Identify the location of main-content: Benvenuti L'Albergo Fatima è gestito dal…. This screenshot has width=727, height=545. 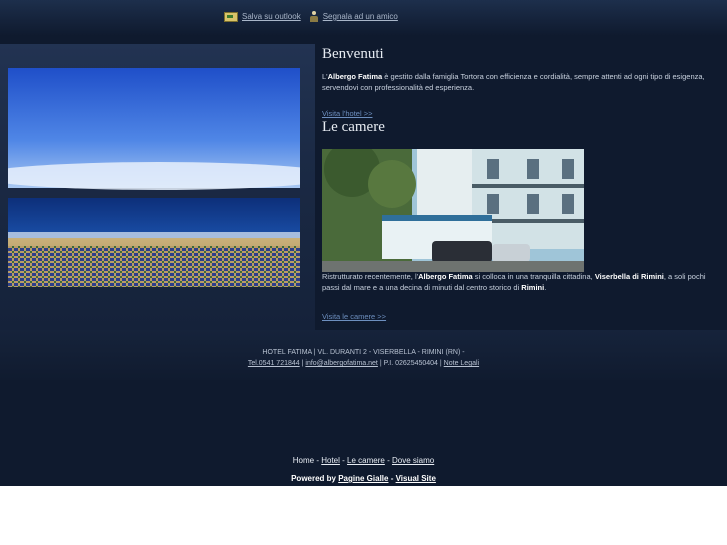
(519, 90).